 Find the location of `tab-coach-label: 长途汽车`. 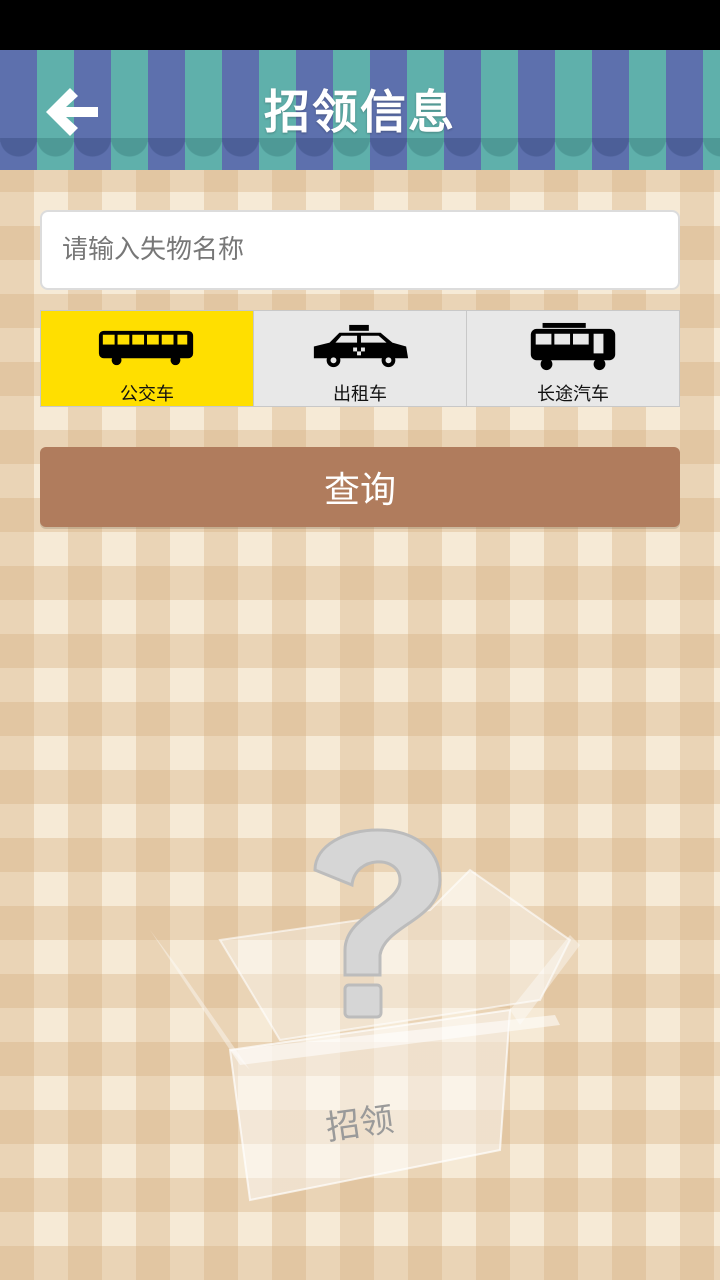

tab-coach-label: 长途汽车 is located at coordinates (573, 394).